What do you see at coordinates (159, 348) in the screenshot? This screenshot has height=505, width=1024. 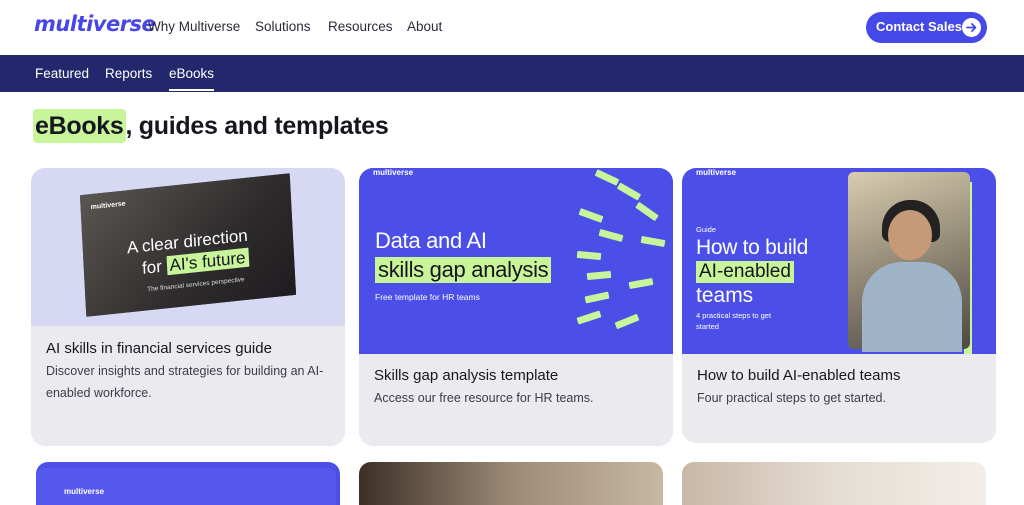 I see `card-title: AI skills in financial services guide` at bounding box center [159, 348].